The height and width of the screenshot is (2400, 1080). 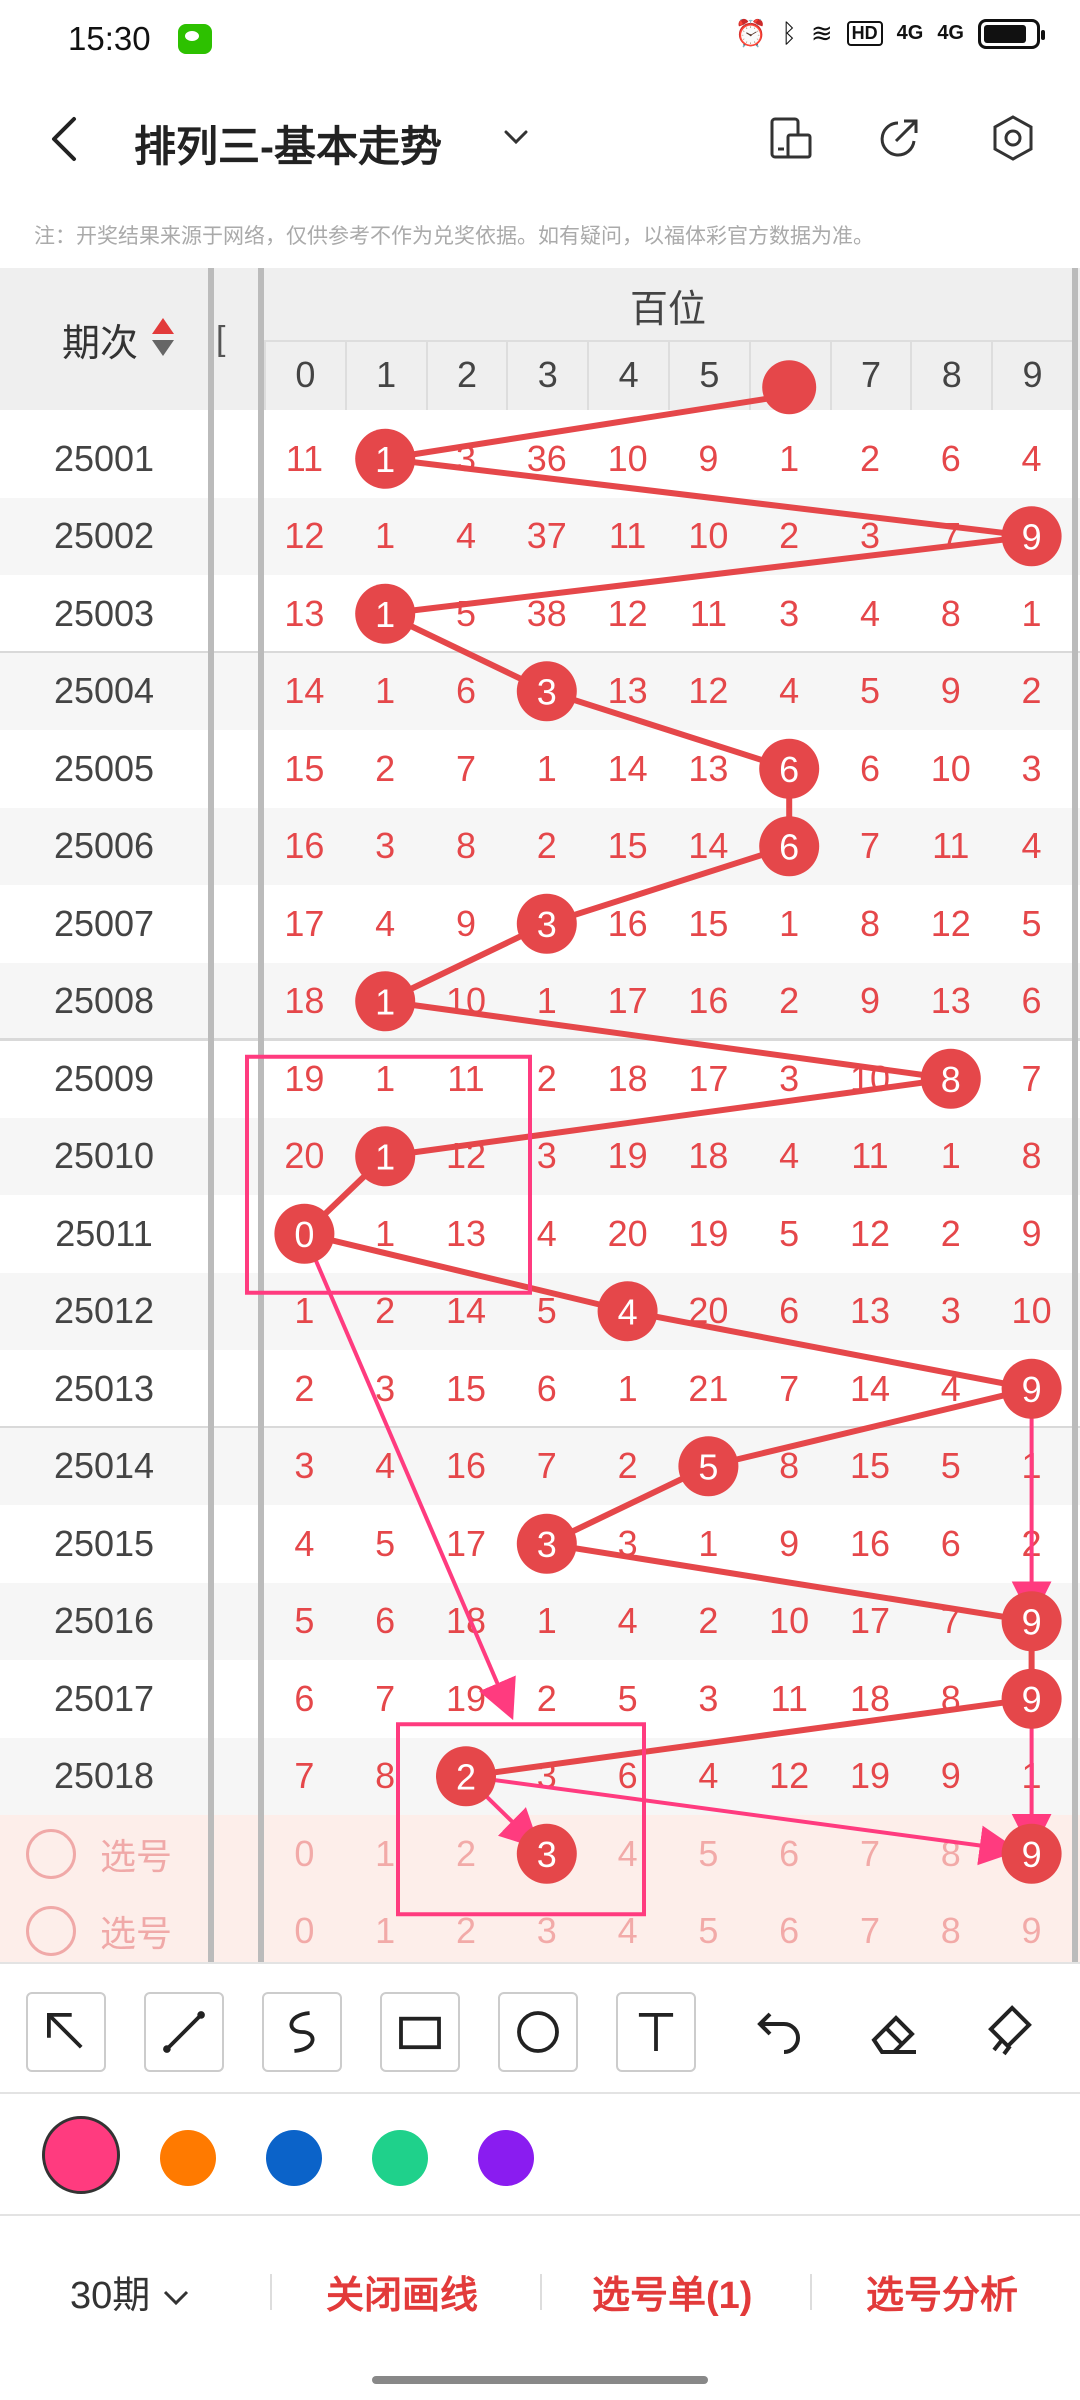 I want to click on home-indicator, so click(x=540, y=2380).